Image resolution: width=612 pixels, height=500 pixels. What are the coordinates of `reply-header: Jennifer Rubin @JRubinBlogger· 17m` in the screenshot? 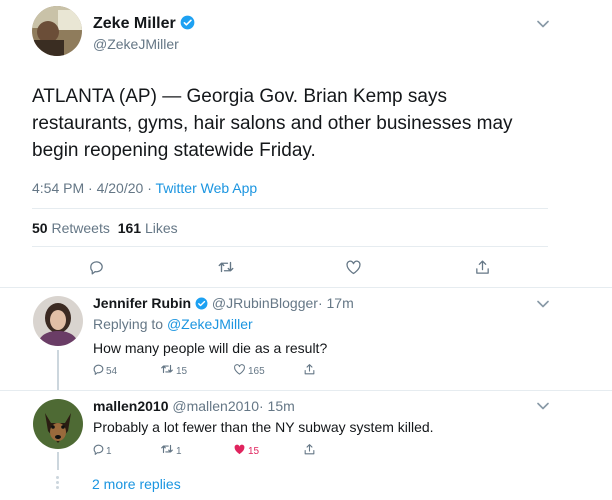 It's located at (223, 303).